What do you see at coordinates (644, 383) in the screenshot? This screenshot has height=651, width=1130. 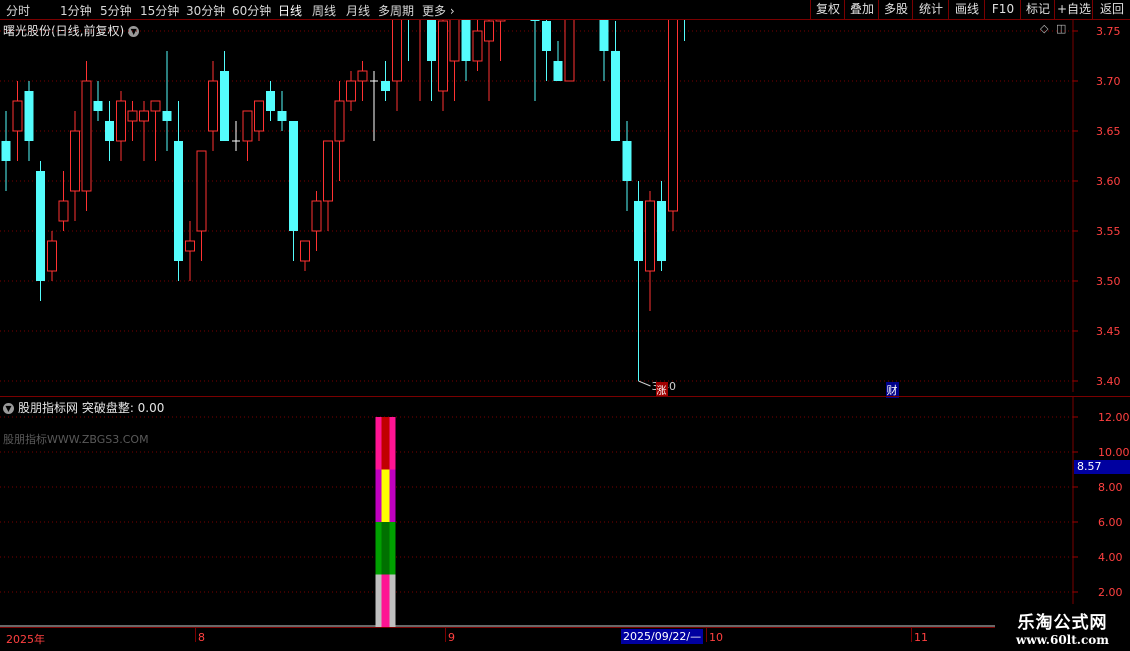 I see `extreme-pointer-line` at bounding box center [644, 383].